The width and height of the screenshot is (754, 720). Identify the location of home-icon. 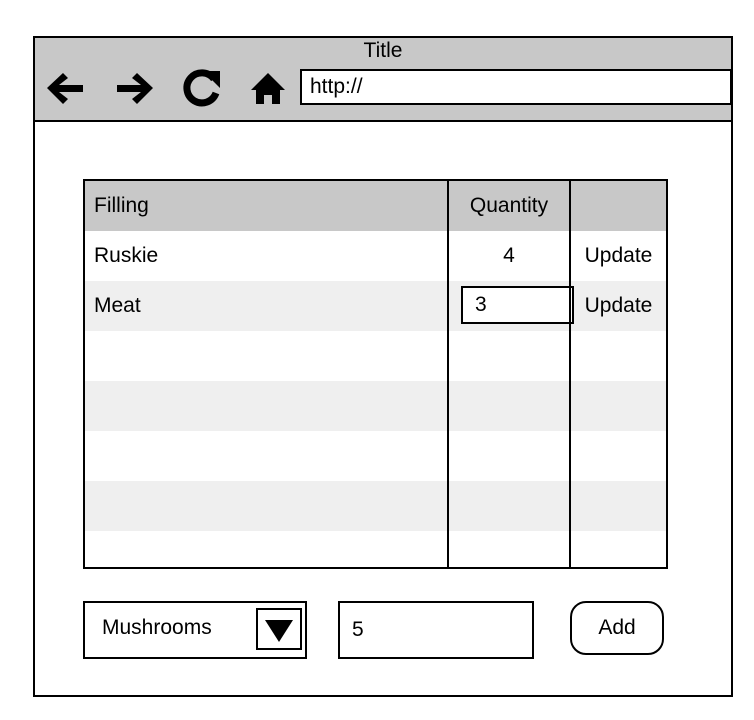
(268, 88).